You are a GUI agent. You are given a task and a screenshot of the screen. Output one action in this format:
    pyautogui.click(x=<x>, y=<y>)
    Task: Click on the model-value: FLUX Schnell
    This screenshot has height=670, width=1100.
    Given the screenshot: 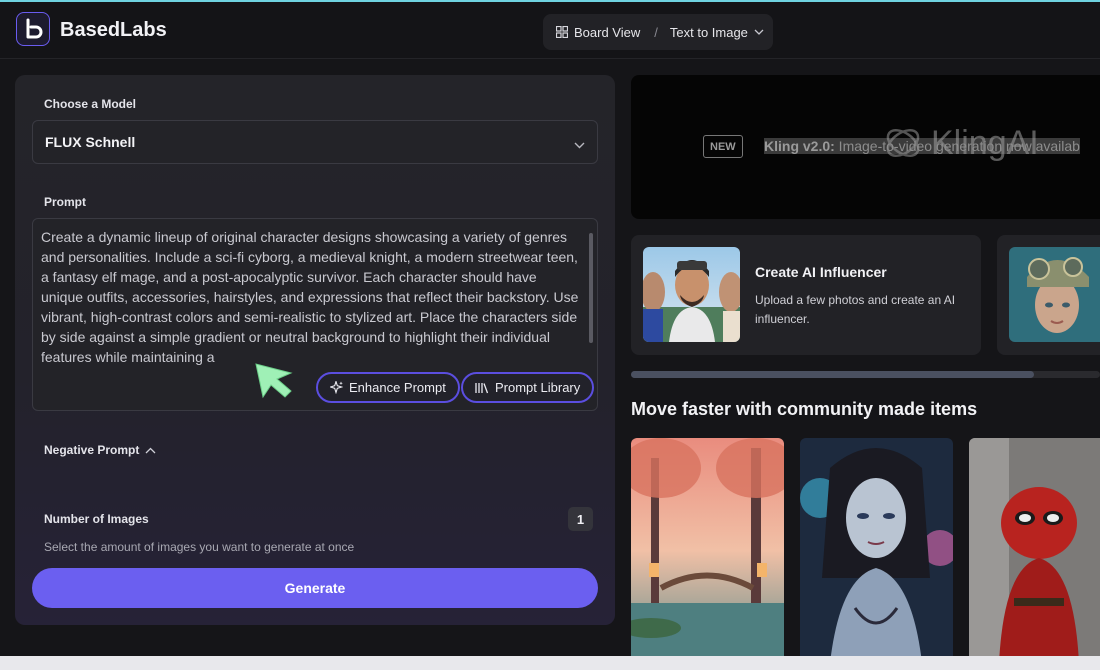 What is the action you would take?
    pyautogui.click(x=90, y=142)
    